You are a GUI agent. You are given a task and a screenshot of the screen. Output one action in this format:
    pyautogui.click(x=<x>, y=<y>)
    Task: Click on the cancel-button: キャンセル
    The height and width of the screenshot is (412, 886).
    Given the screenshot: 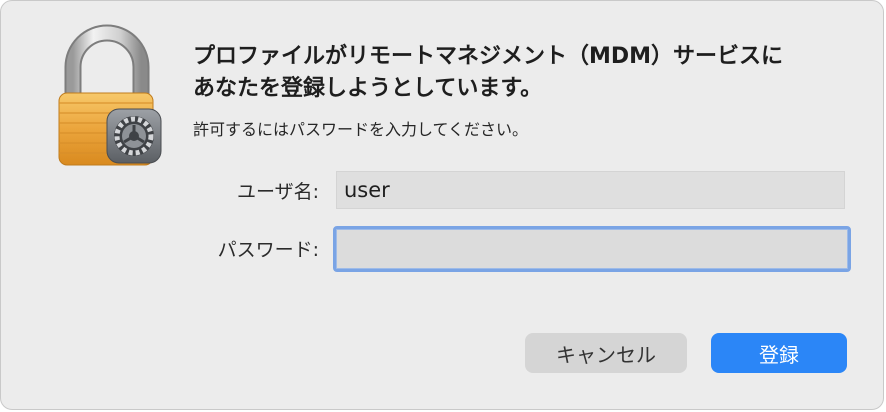 What is the action you would take?
    pyautogui.click(x=606, y=353)
    